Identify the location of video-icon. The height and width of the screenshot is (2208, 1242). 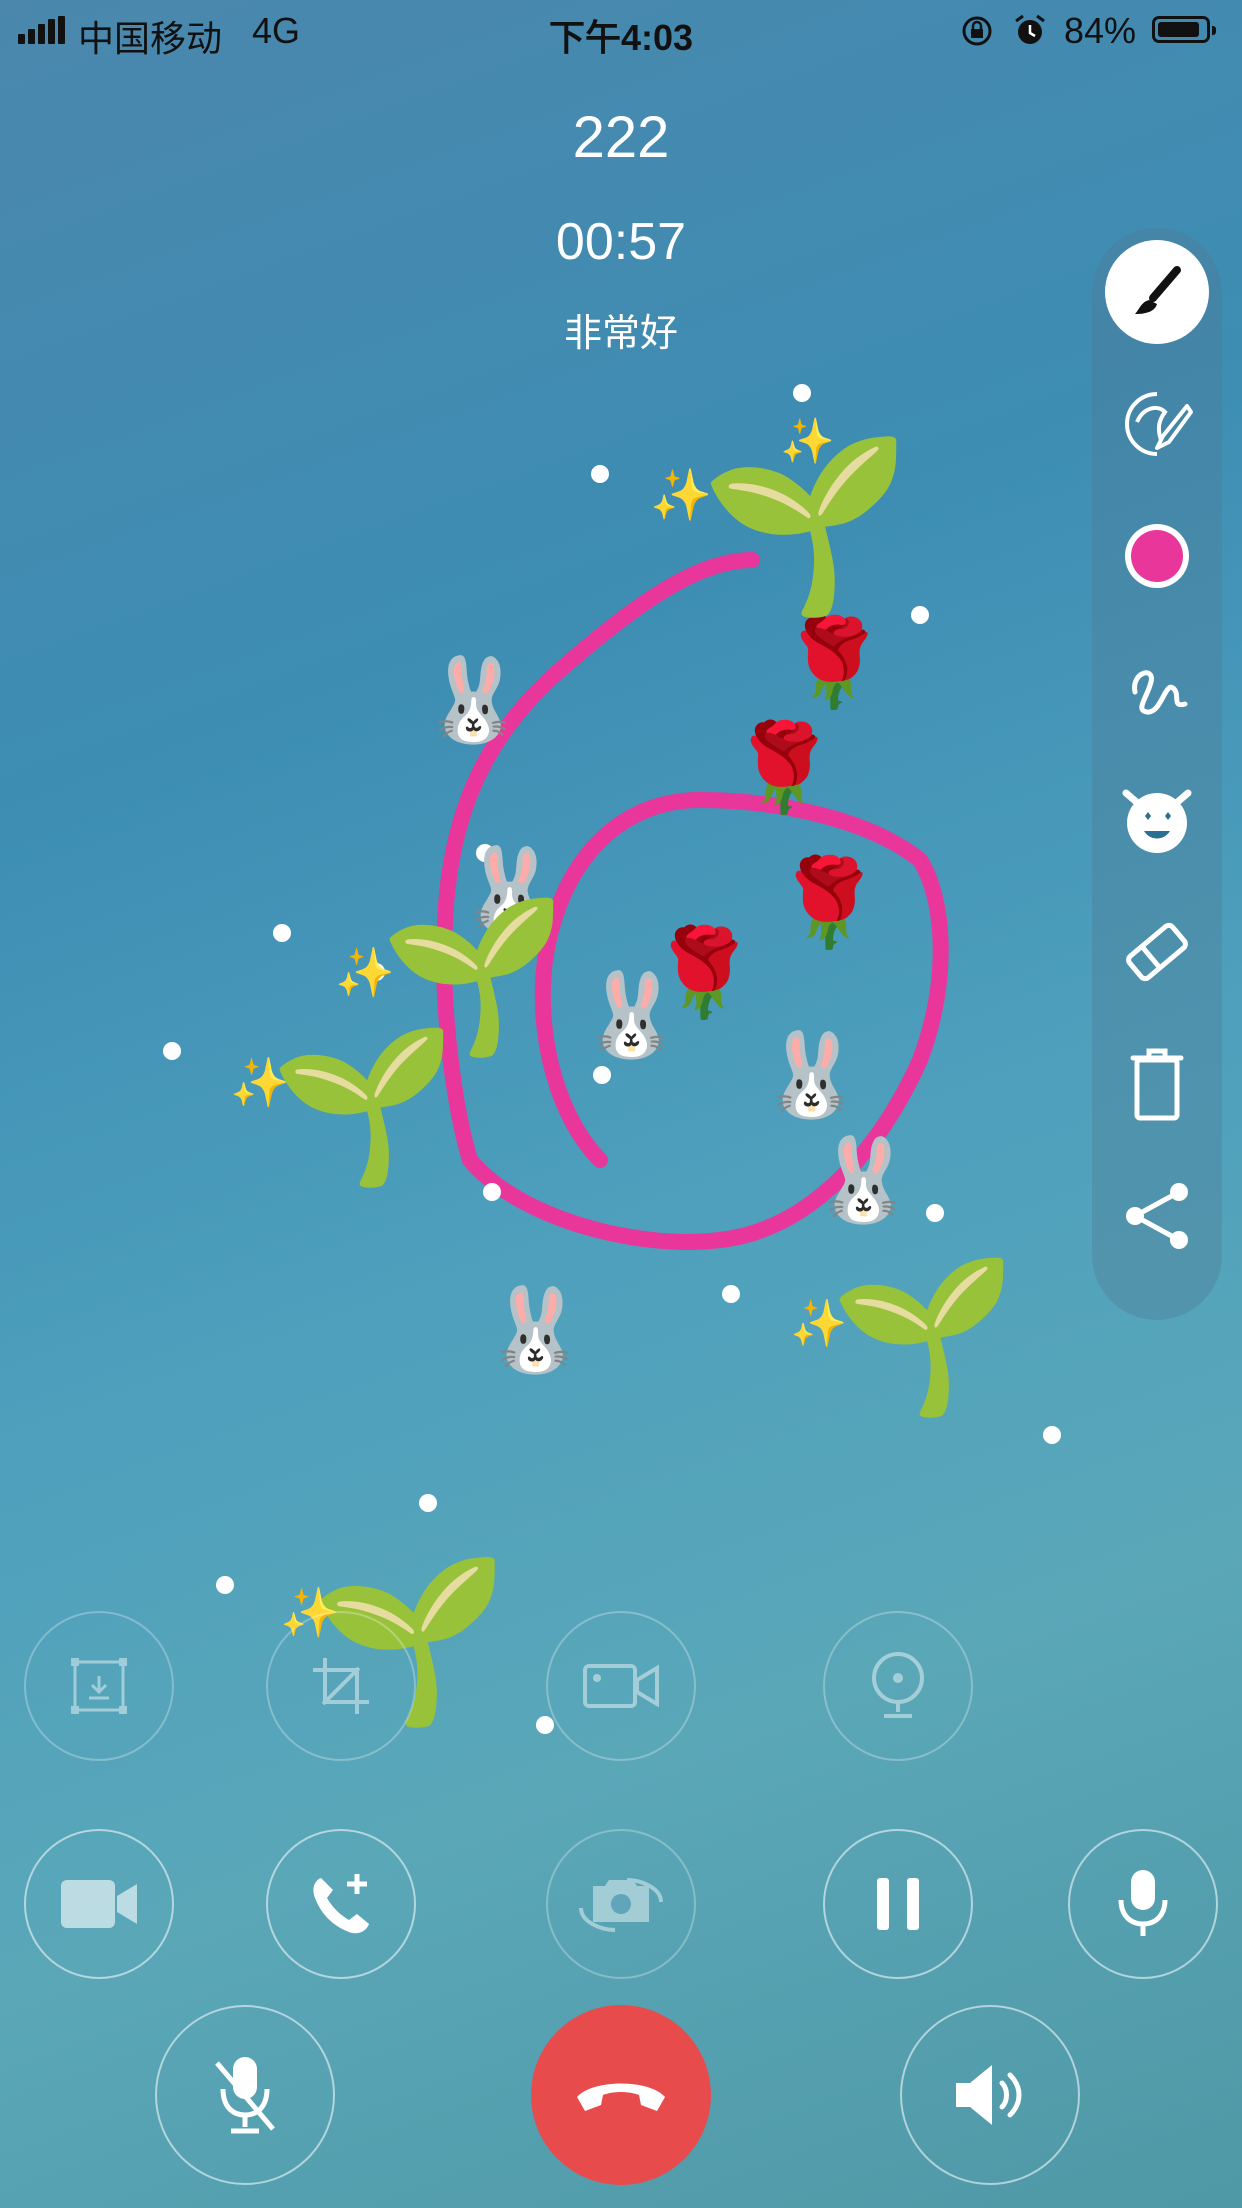
(99, 1904).